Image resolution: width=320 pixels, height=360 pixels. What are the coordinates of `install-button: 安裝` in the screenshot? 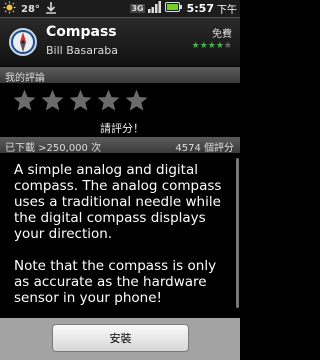 It's located at (120, 338).